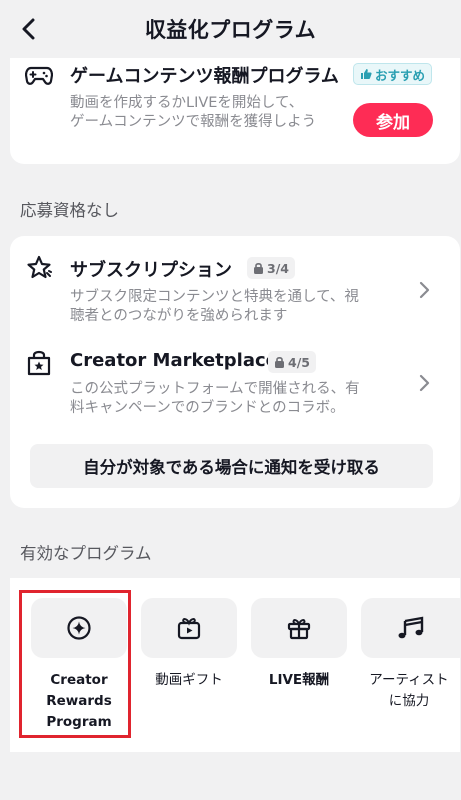 The width and height of the screenshot is (461, 800). I want to click on creator-marketplace-desc-line2: 料キャンペーンでのブランドとのコラボ。, so click(207, 408).